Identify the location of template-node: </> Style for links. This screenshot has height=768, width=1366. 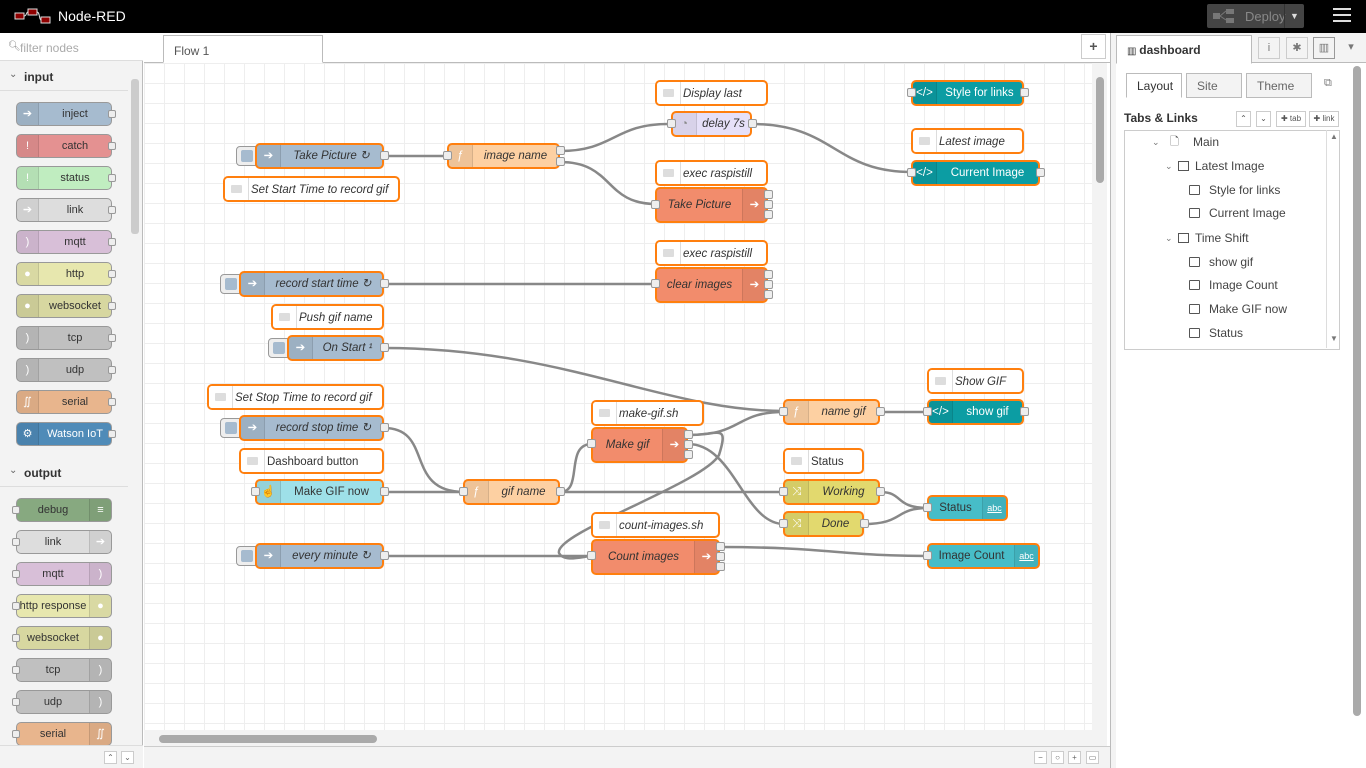
(967, 93).